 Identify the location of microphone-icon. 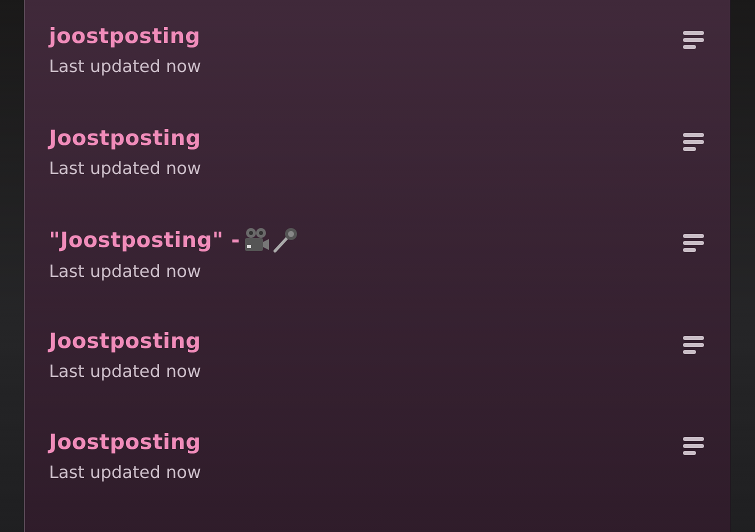
(285, 240).